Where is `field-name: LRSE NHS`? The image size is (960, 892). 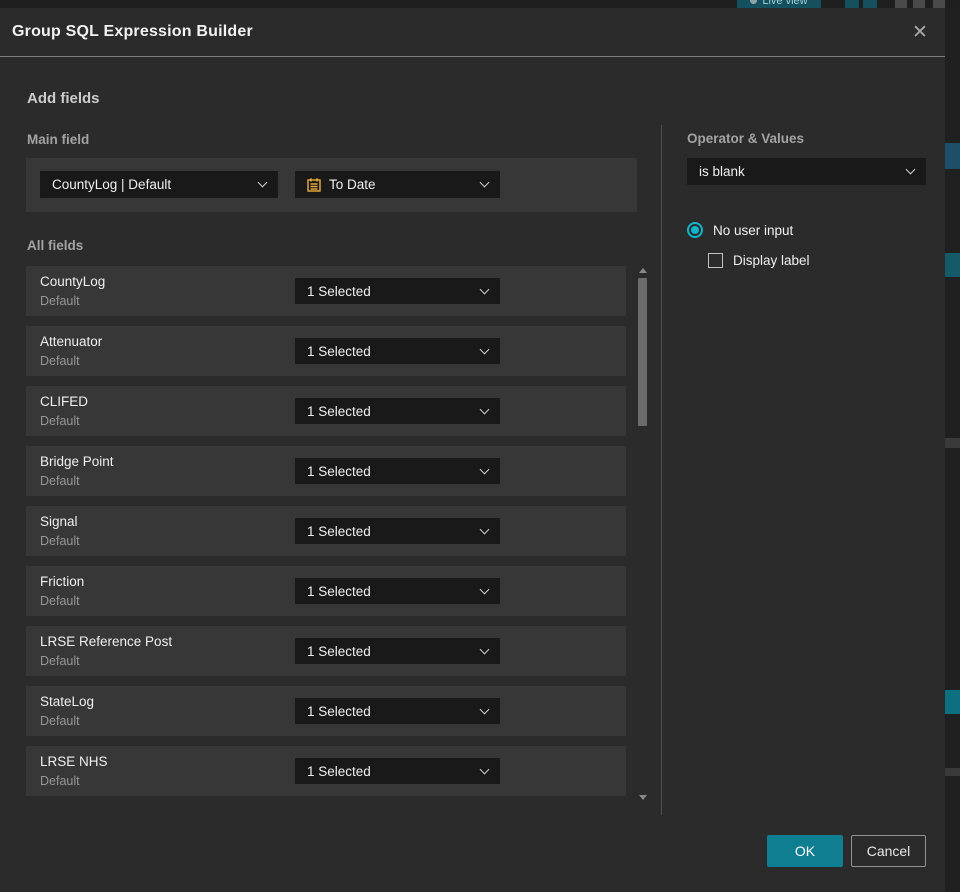
field-name: LRSE NHS is located at coordinates (74, 761).